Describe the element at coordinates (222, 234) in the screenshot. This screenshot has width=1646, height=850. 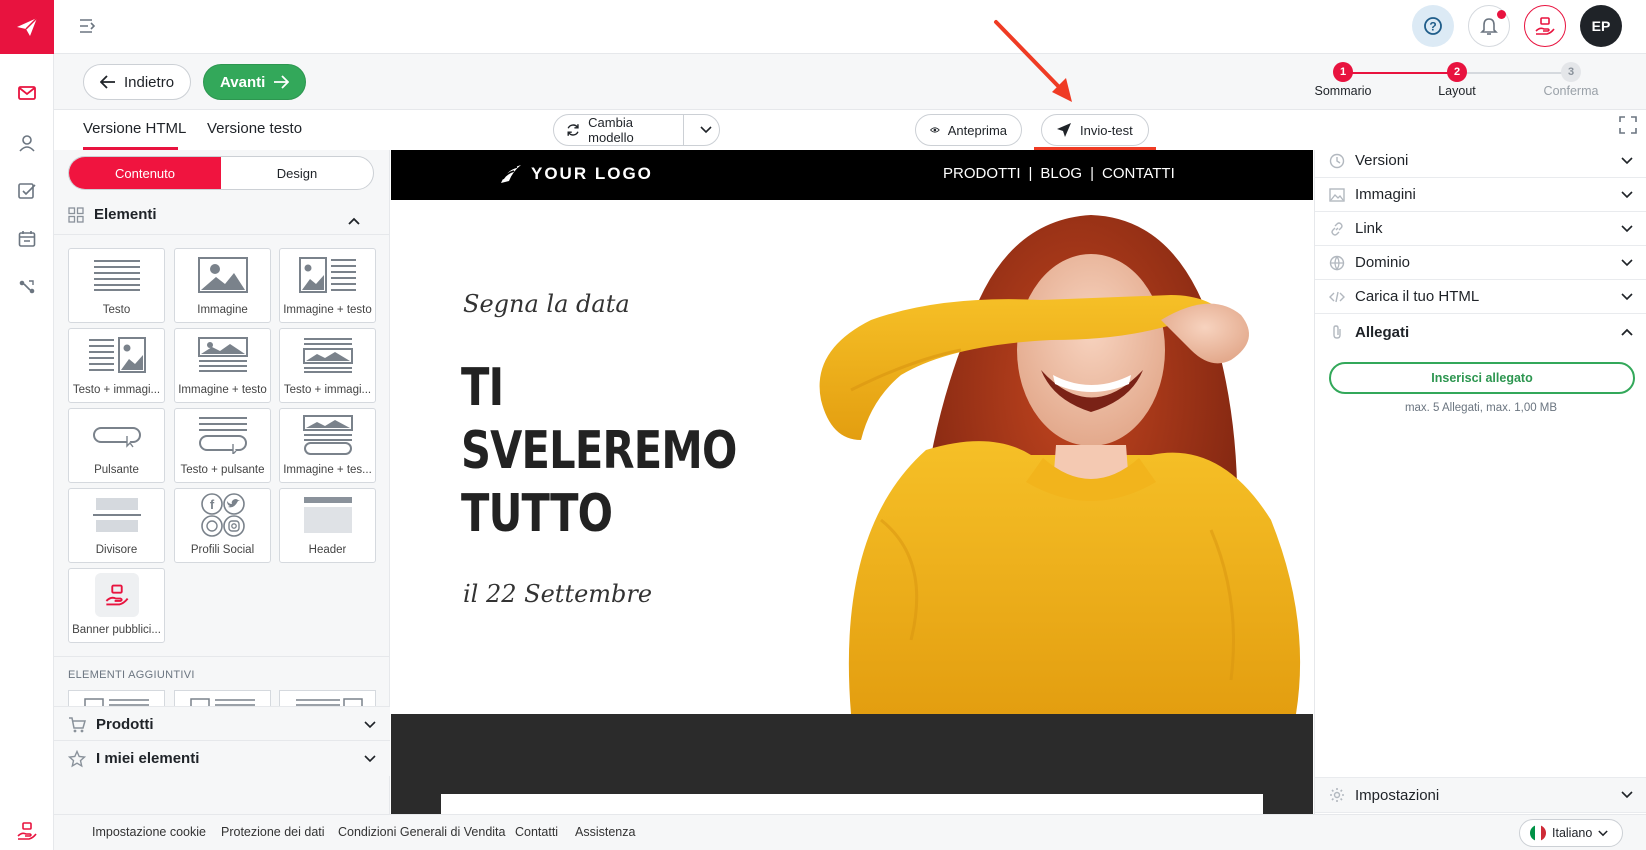
I see `divider` at that location.